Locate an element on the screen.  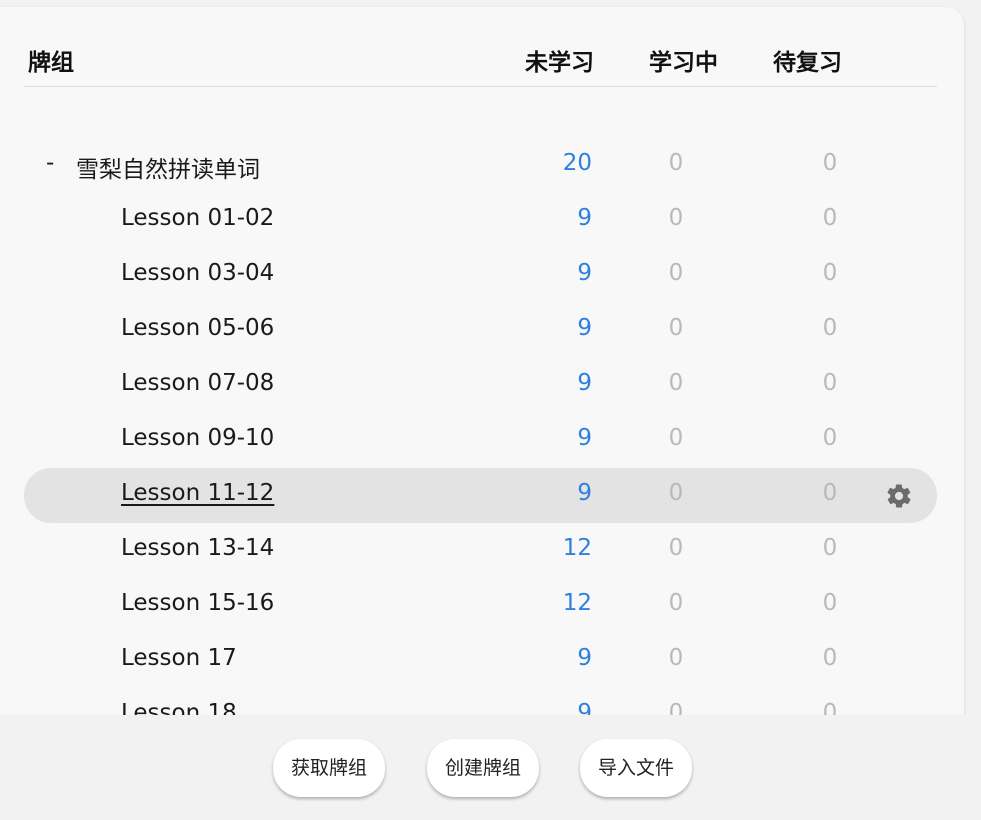
deck-row: Lesson 15-16 12 0 0 is located at coordinates (480, 605).